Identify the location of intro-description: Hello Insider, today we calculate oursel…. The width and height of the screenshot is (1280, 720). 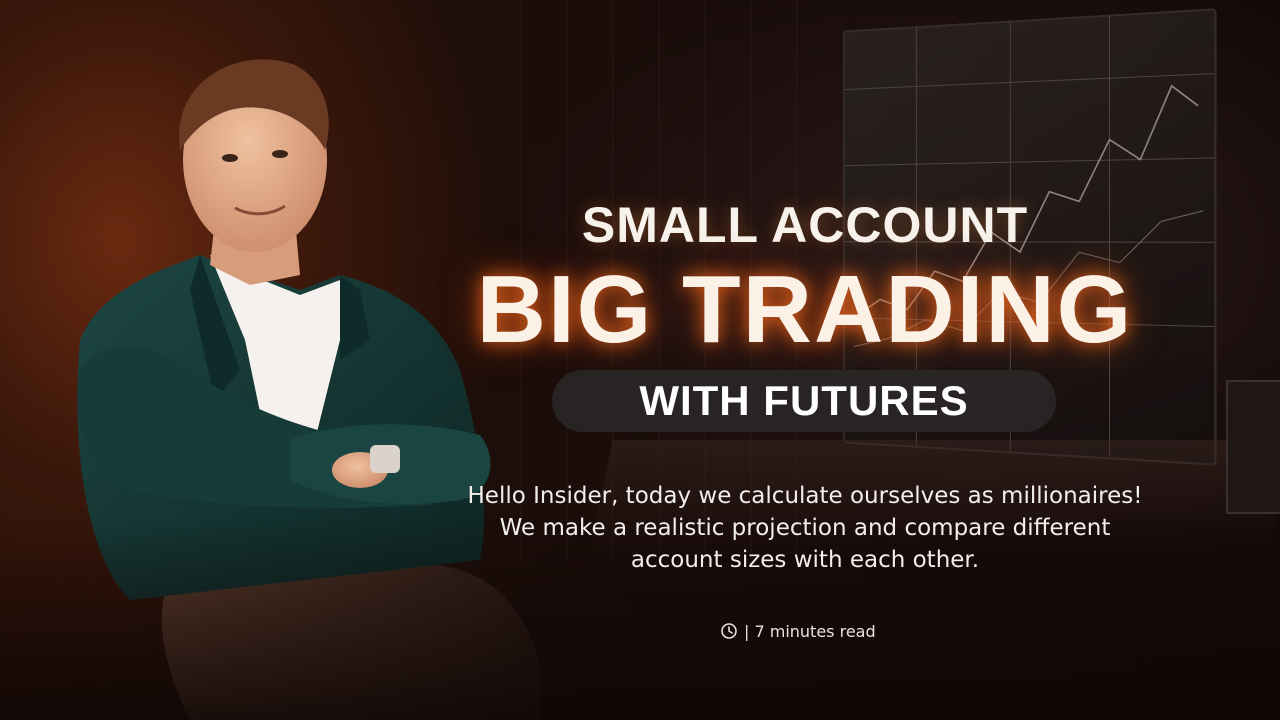
(805, 528).